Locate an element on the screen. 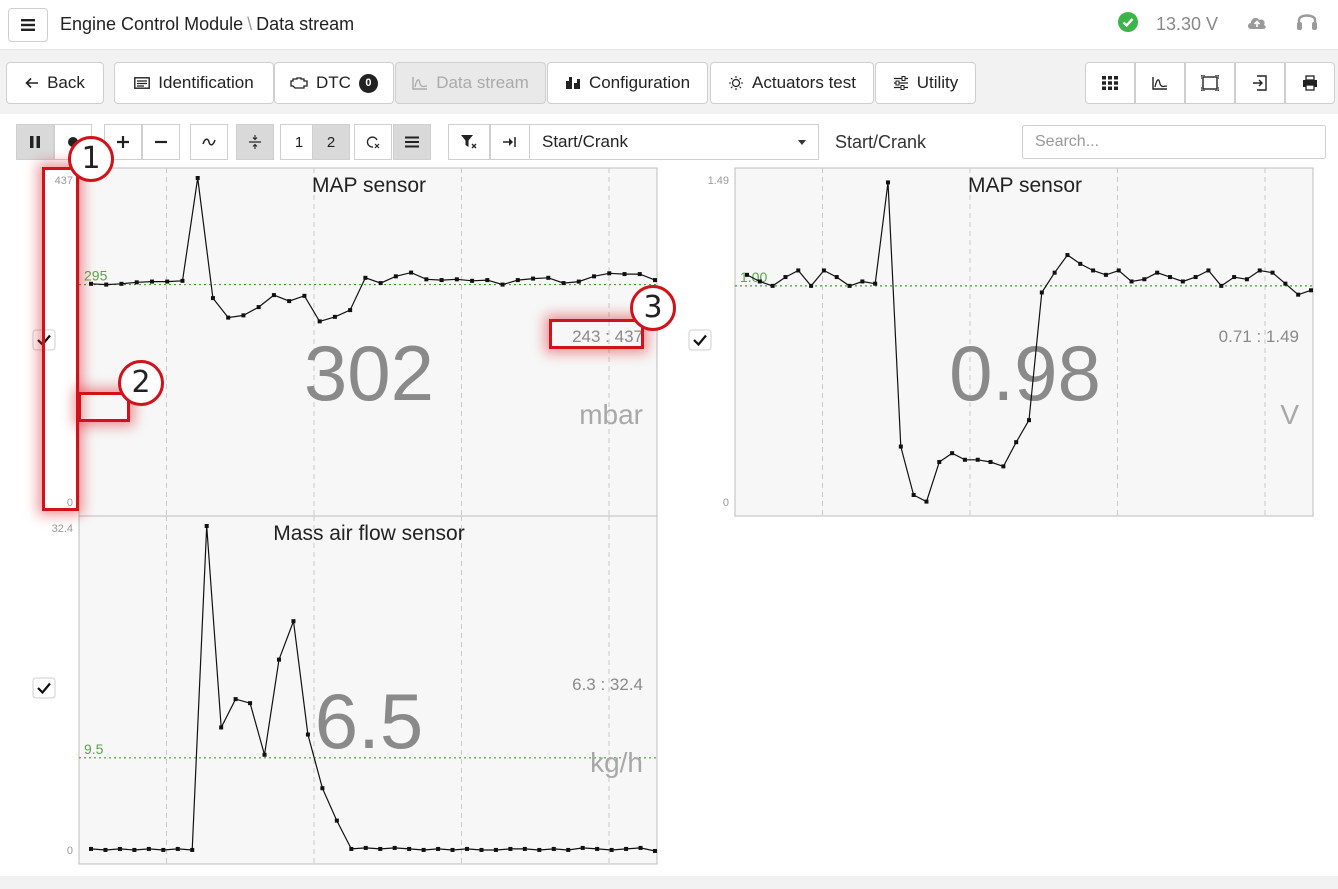 The image size is (1338, 889). configuration-icon is located at coordinates (572, 83).